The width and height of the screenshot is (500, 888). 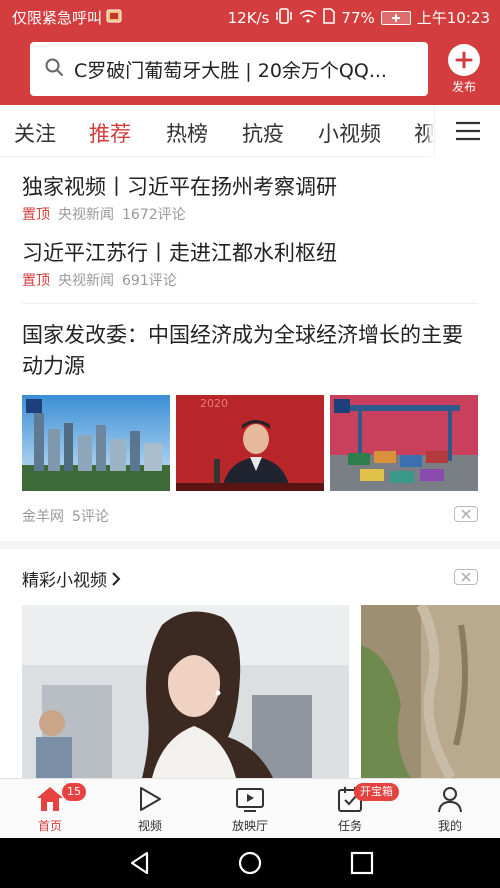 I want to click on tv-icon, so click(x=250, y=800).